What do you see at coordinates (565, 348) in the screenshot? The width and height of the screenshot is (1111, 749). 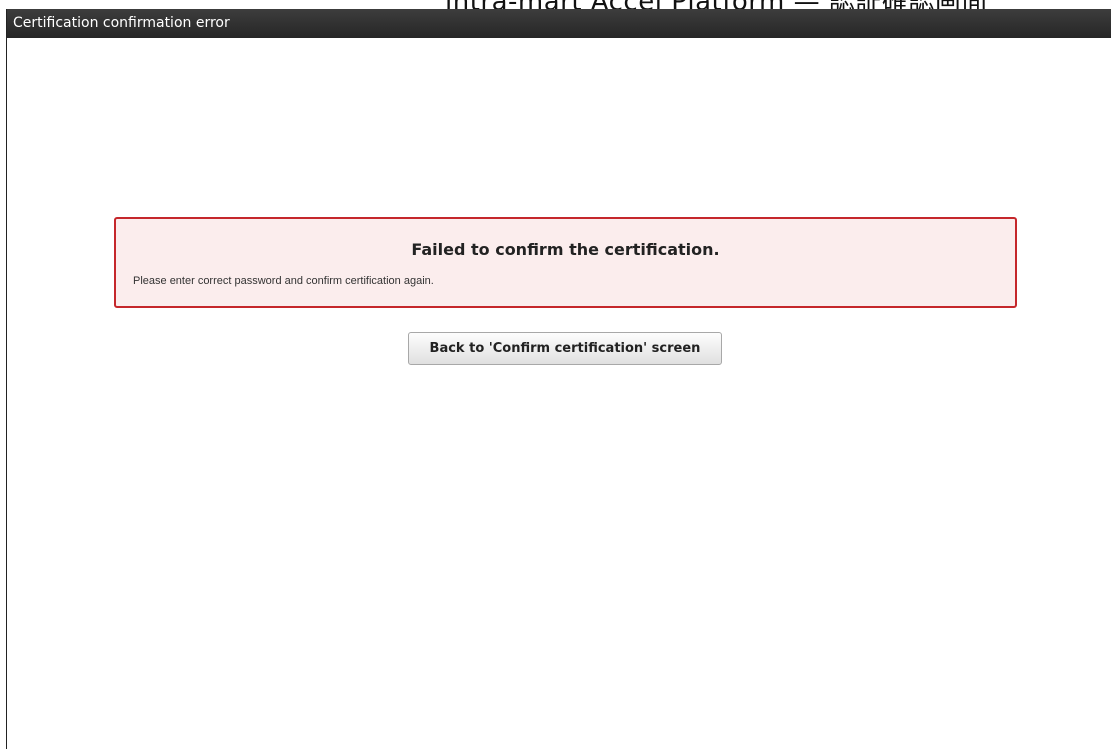 I see `back-to-confirm-certification-button: Back to 'Confirm certification' screen` at bounding box center [565, 348].